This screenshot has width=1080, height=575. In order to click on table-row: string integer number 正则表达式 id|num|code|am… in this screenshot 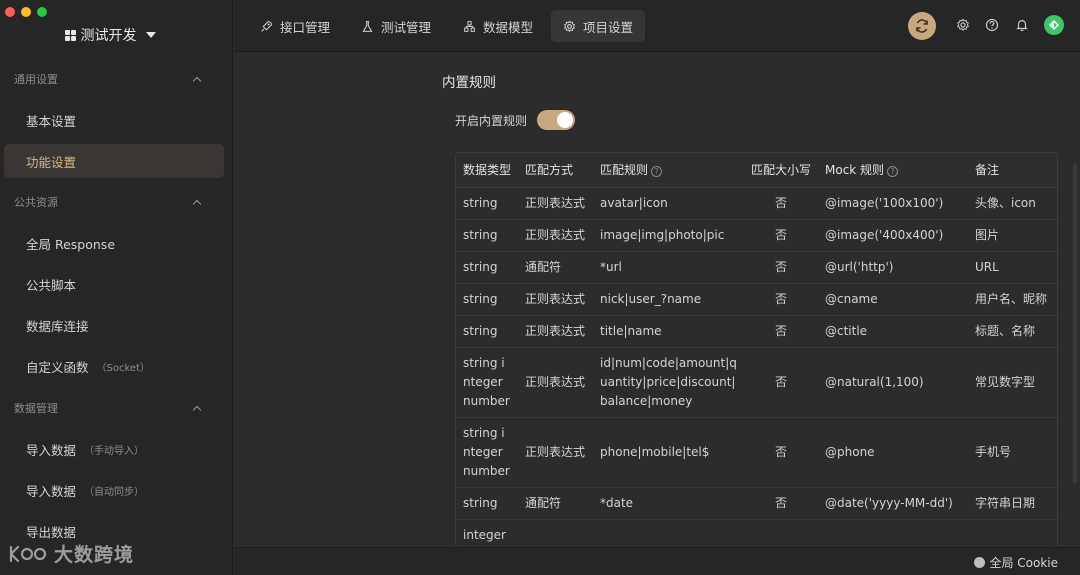, I will do `click(756, 382)`.